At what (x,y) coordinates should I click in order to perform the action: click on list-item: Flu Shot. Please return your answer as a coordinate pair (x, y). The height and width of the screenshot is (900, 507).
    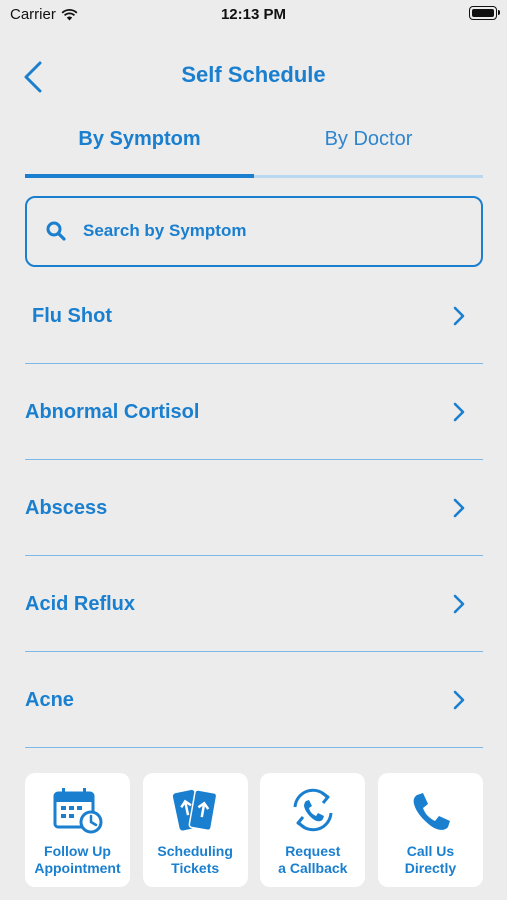
    Looking at the image, I should click on (254, 316).